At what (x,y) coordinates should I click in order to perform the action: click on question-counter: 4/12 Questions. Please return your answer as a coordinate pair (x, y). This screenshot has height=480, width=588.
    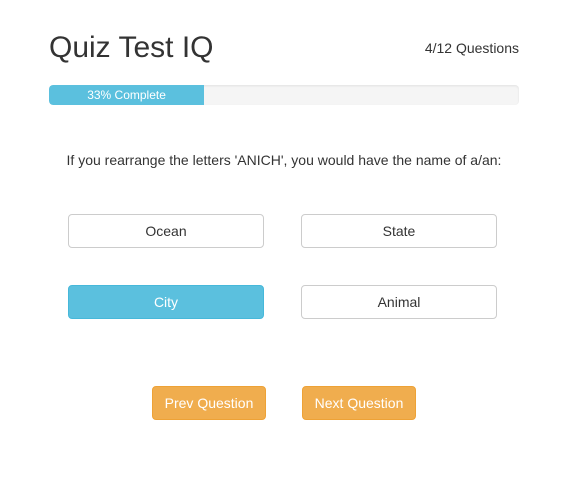
    Looking at the image, I should click on (471, 48).